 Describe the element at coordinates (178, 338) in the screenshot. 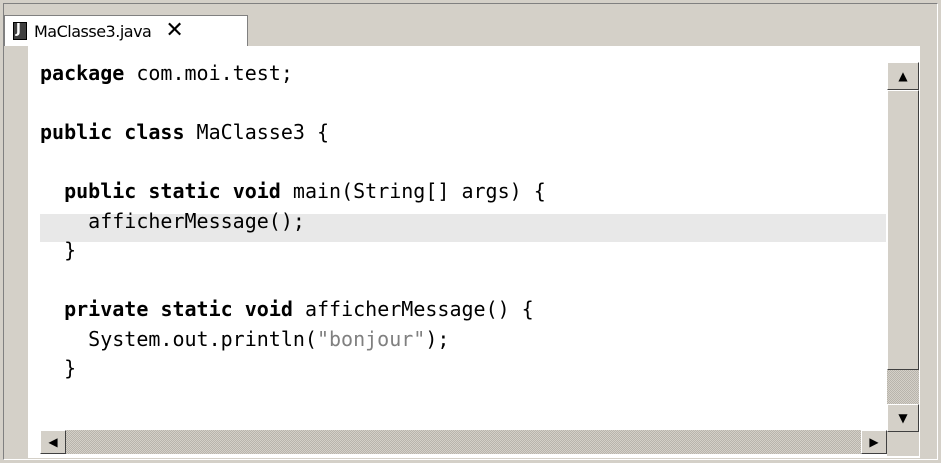

I see `code-token: System.out.println(` at that location.